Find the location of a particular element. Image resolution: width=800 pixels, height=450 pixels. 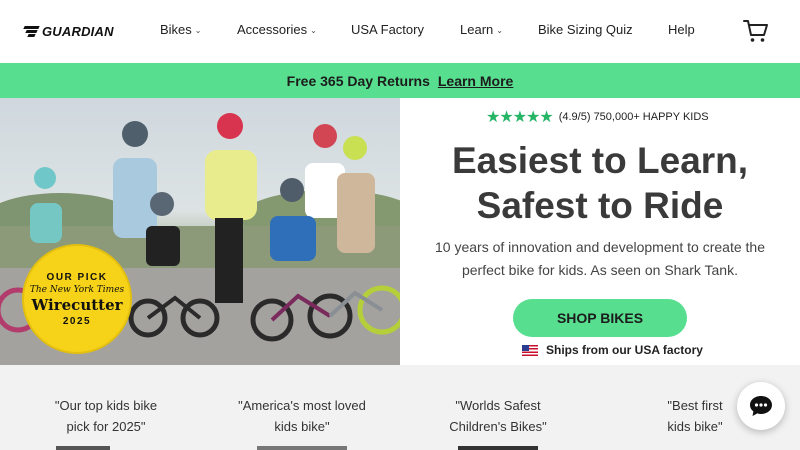

chat-bubble-icon is located at coordinates (761, 406).